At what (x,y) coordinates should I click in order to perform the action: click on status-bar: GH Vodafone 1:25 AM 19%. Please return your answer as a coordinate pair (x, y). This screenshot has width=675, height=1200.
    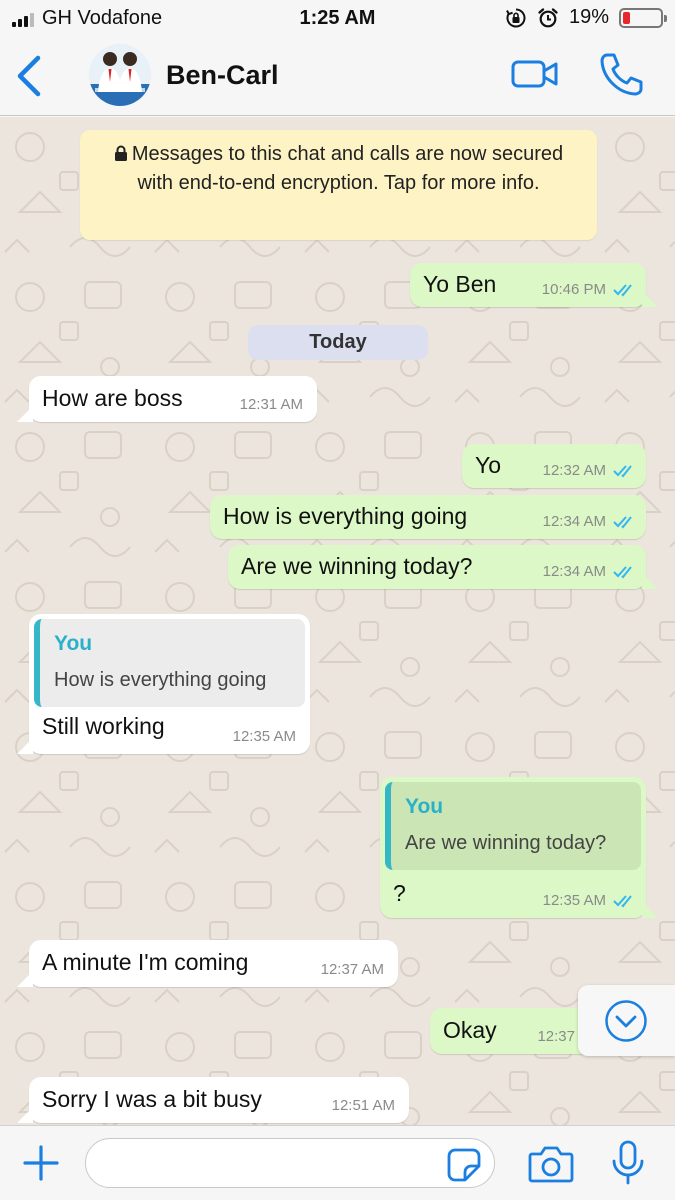
    Looking at the image, I should click on (337, 19).